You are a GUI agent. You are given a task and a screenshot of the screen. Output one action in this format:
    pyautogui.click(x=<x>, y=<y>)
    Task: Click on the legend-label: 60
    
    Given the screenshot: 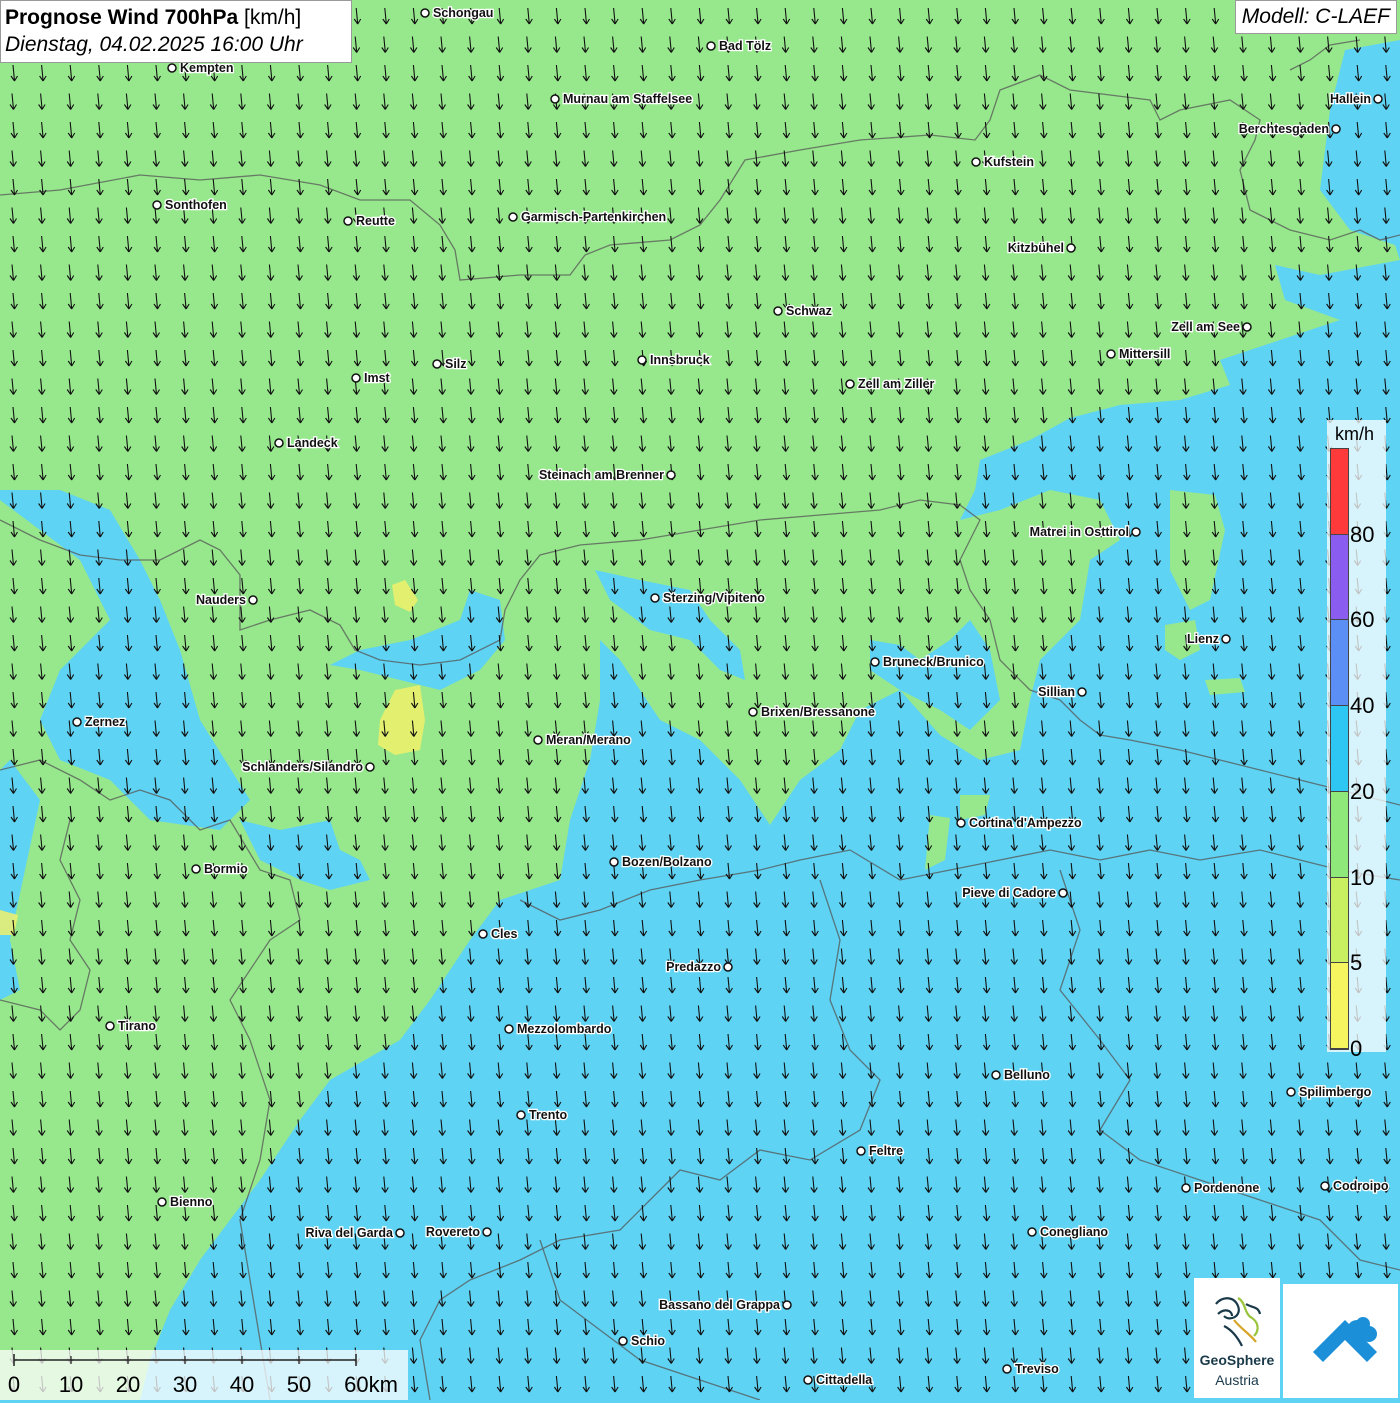 What is the action you would take?
    pyautogui.click(x=1362, y=620)
    